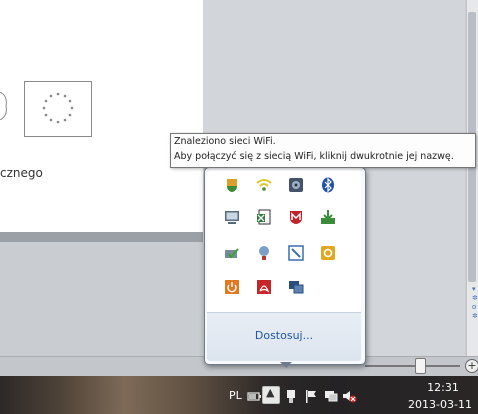 This screenshot has width=478, height=414. What do you see at coordinates (443, 387) in the screenshot?
I see `clock-time: 12:31` at bounding box center [443, 387].